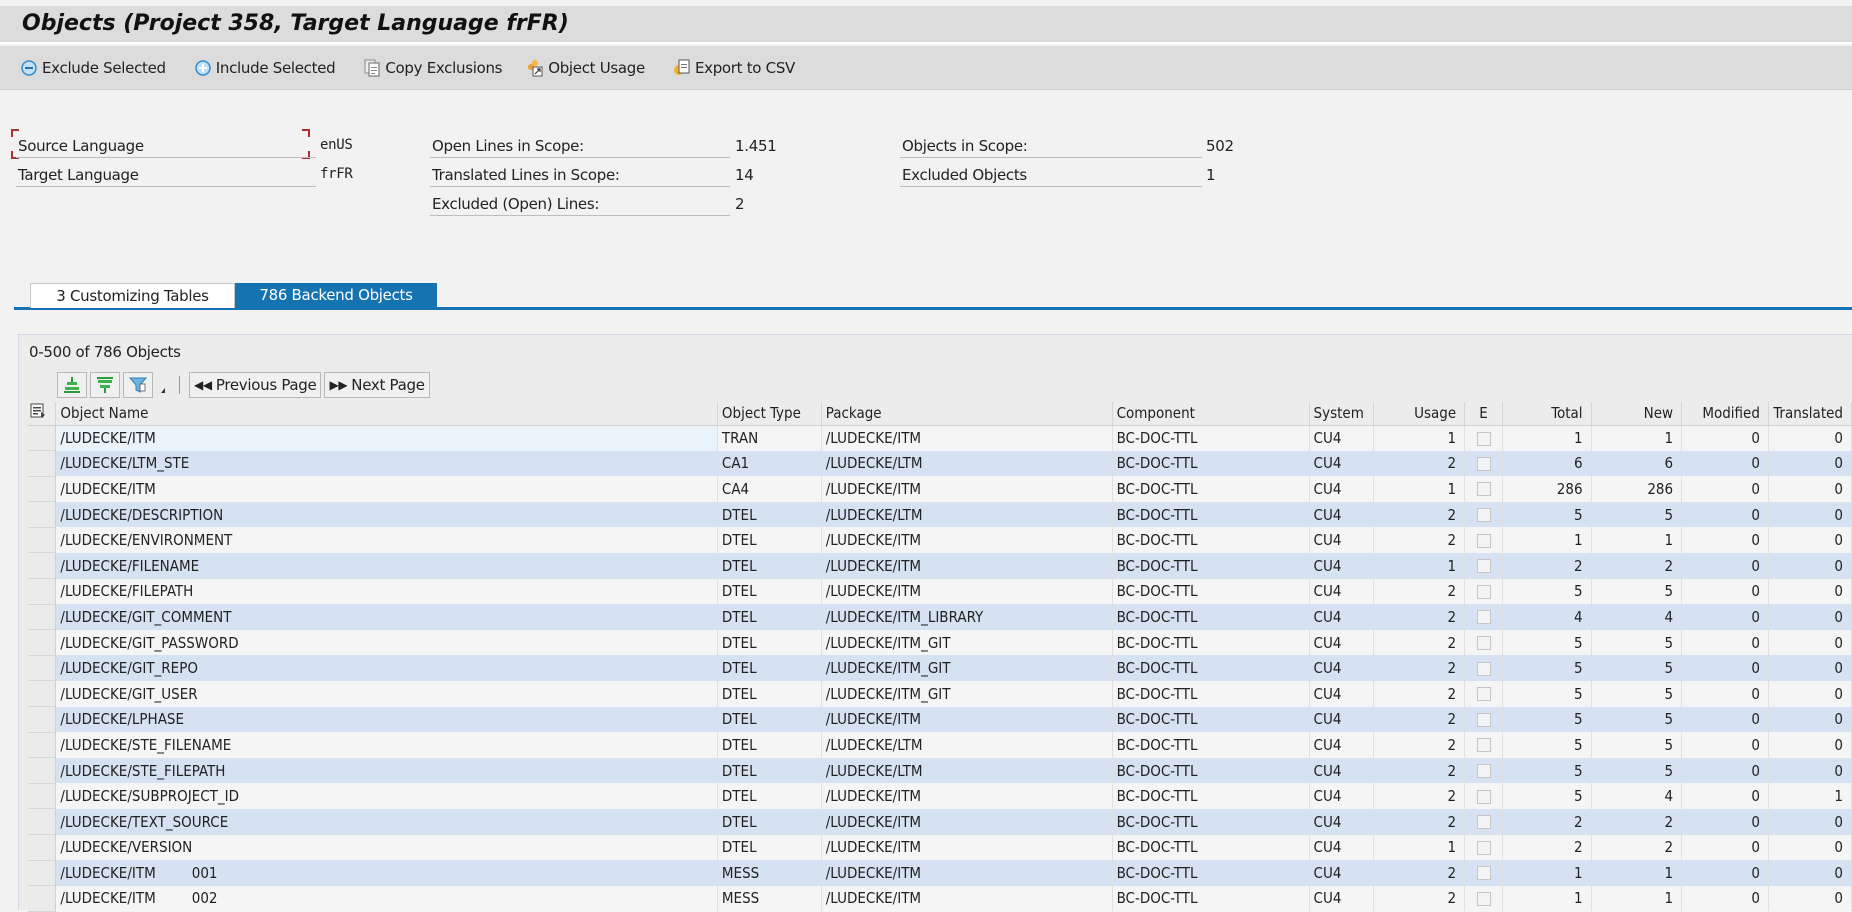 The height and width of the screenshot is (912, 1852). I want to click on cell-usage: 2, so click(1419, 796).